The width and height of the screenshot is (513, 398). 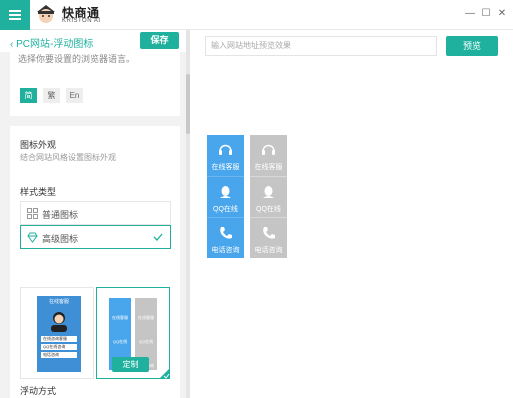 I want to click on style-thumb-normal: 在线客服 在线咨询客服 QQ在线咨询 电话咨询, so click(x=57, y=333).